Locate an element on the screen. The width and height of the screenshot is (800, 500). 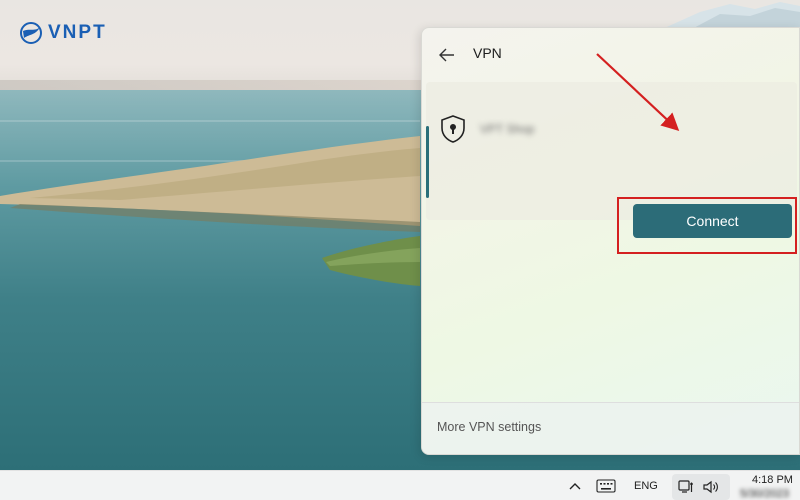
flyout-footer: More VPN settings is located at coordinates (610, 428).